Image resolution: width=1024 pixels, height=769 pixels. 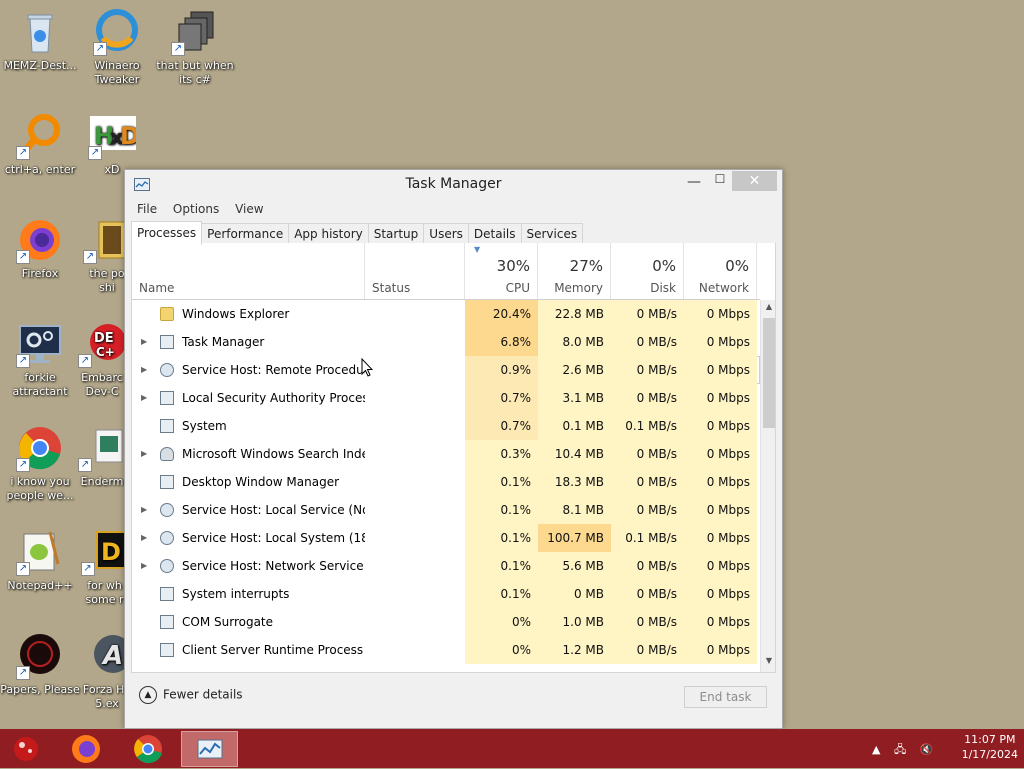 I want to click on taskbar-chrome, so click(x=148, y=749).